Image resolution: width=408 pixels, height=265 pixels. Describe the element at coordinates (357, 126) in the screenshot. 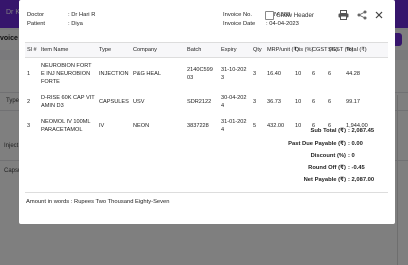

I see `cell-total: 1,944.00` at that location.